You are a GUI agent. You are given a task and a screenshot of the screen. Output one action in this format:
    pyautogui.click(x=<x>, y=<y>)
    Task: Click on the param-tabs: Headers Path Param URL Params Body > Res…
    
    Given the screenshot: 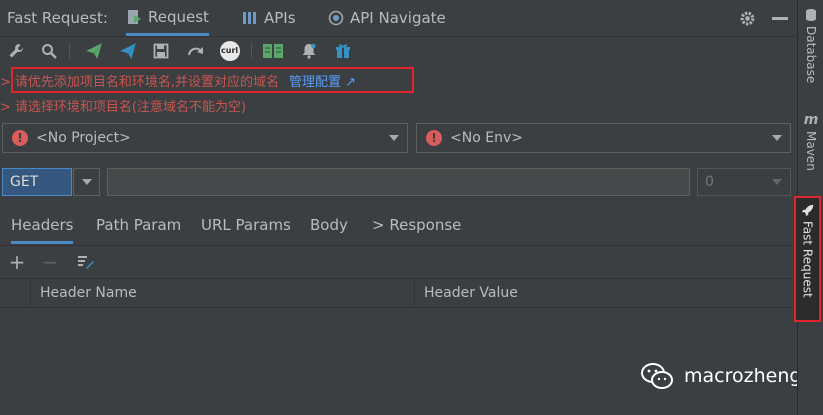 What is the action you would take?
    pyautogui.click(x=398, y=226)
    